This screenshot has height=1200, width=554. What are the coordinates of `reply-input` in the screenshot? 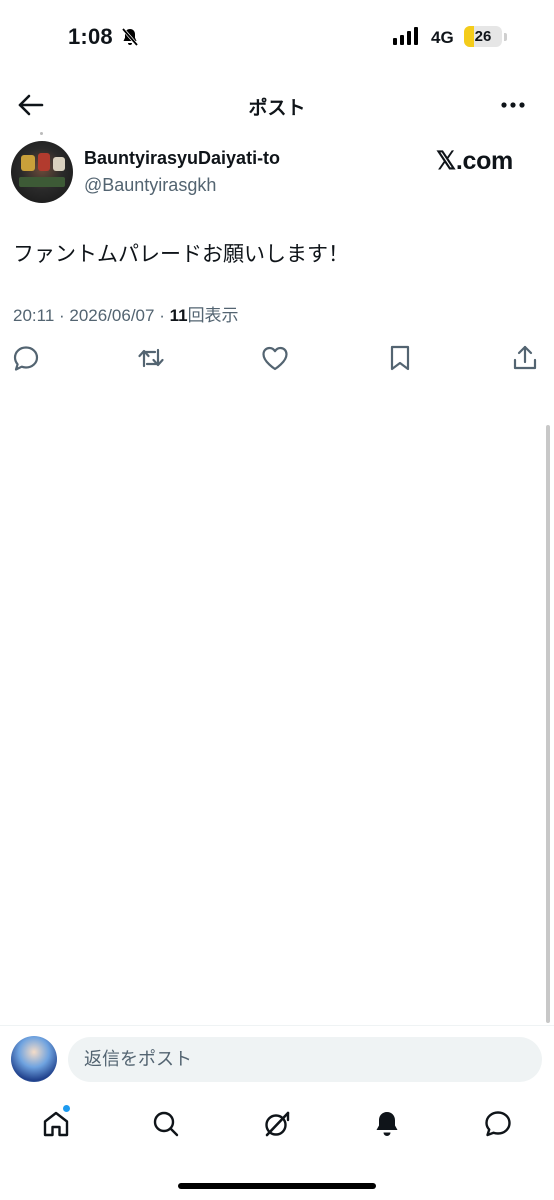 It's located at (305, 1059).